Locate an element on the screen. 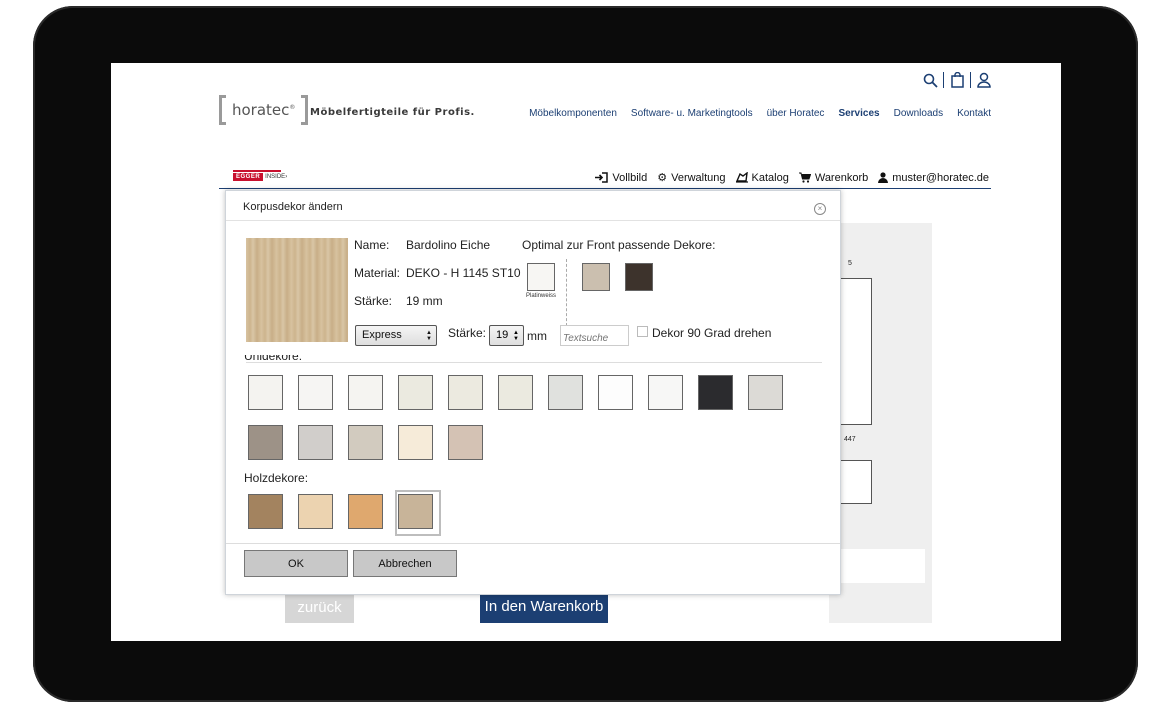 The image size is (1170, 723). cabinet-preview-lower is located at coordinates (855, 482).